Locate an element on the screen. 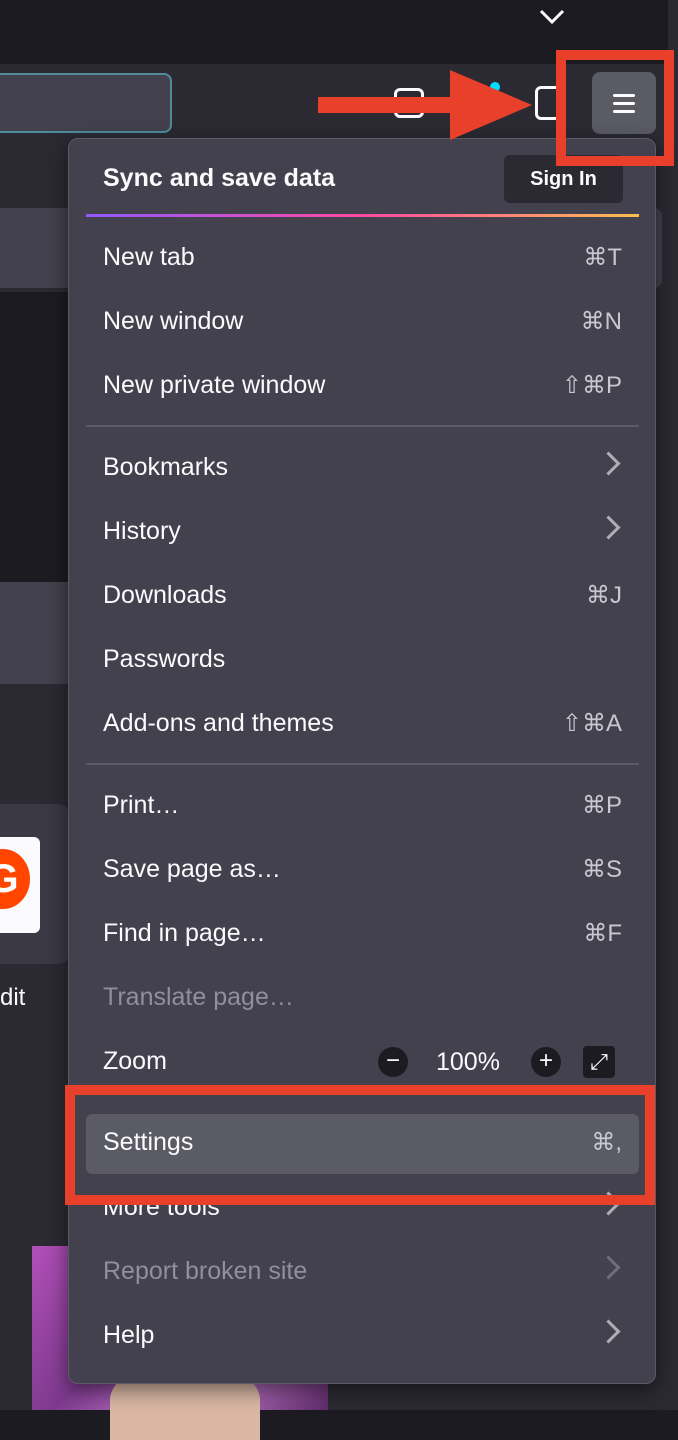 The height and width of the screenshot is (1440, 678). sync-title: Sync and save data is located at coordinates (219, 178).